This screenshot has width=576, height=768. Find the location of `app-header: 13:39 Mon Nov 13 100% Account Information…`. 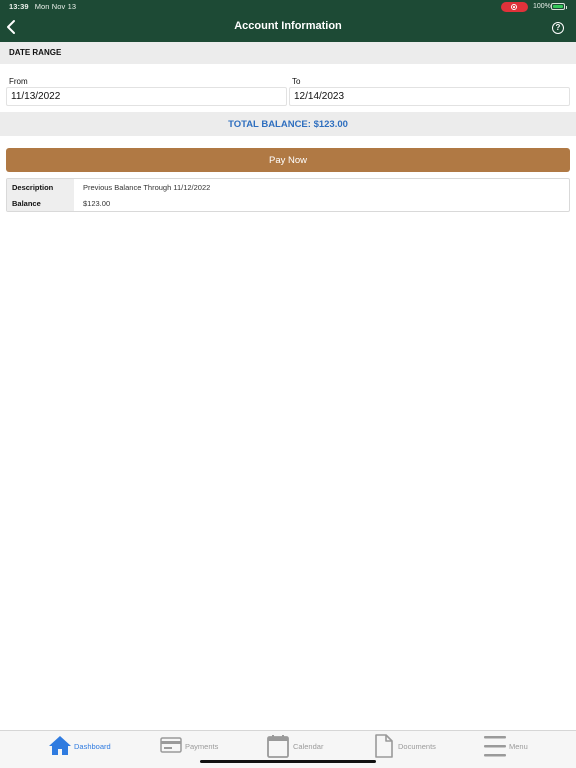

app-header: 13:39 Mon Nov 13 100% Account Information… is located at coordinates (288, 21).